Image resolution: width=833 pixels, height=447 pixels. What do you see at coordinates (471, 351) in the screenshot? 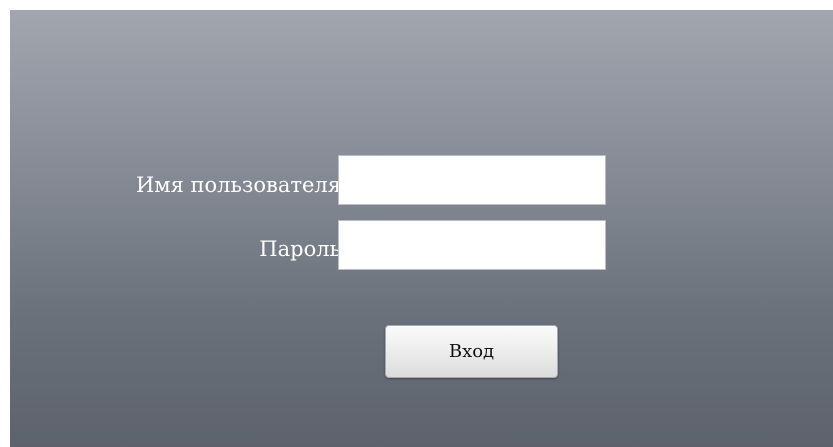
I see `login-button: Вход` at bounding box center [471, 351].